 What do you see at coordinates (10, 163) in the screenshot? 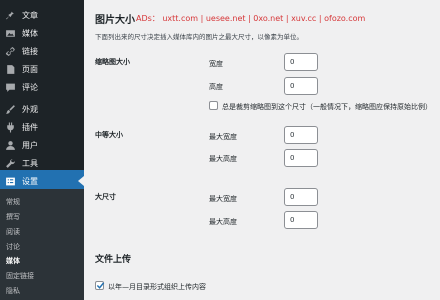
I see `wrench-icon` at bounding box center [10, 163].